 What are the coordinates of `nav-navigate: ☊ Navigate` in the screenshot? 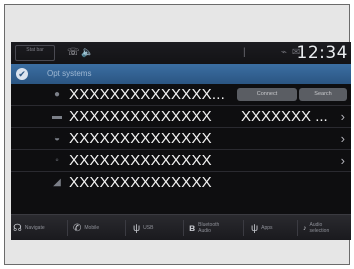 It's located at (29, 227).